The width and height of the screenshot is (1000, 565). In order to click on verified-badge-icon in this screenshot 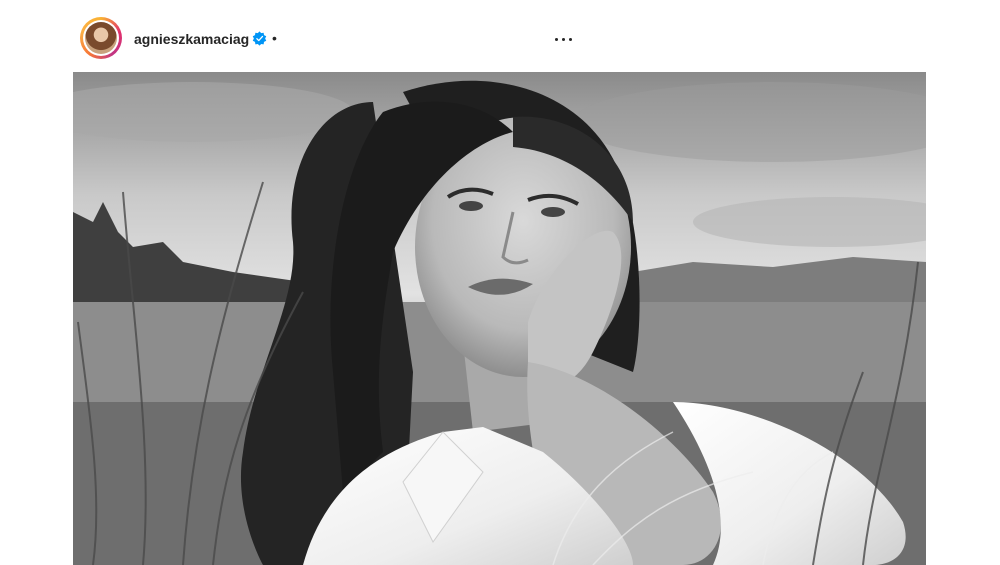, I will do `click(259, 38)`.